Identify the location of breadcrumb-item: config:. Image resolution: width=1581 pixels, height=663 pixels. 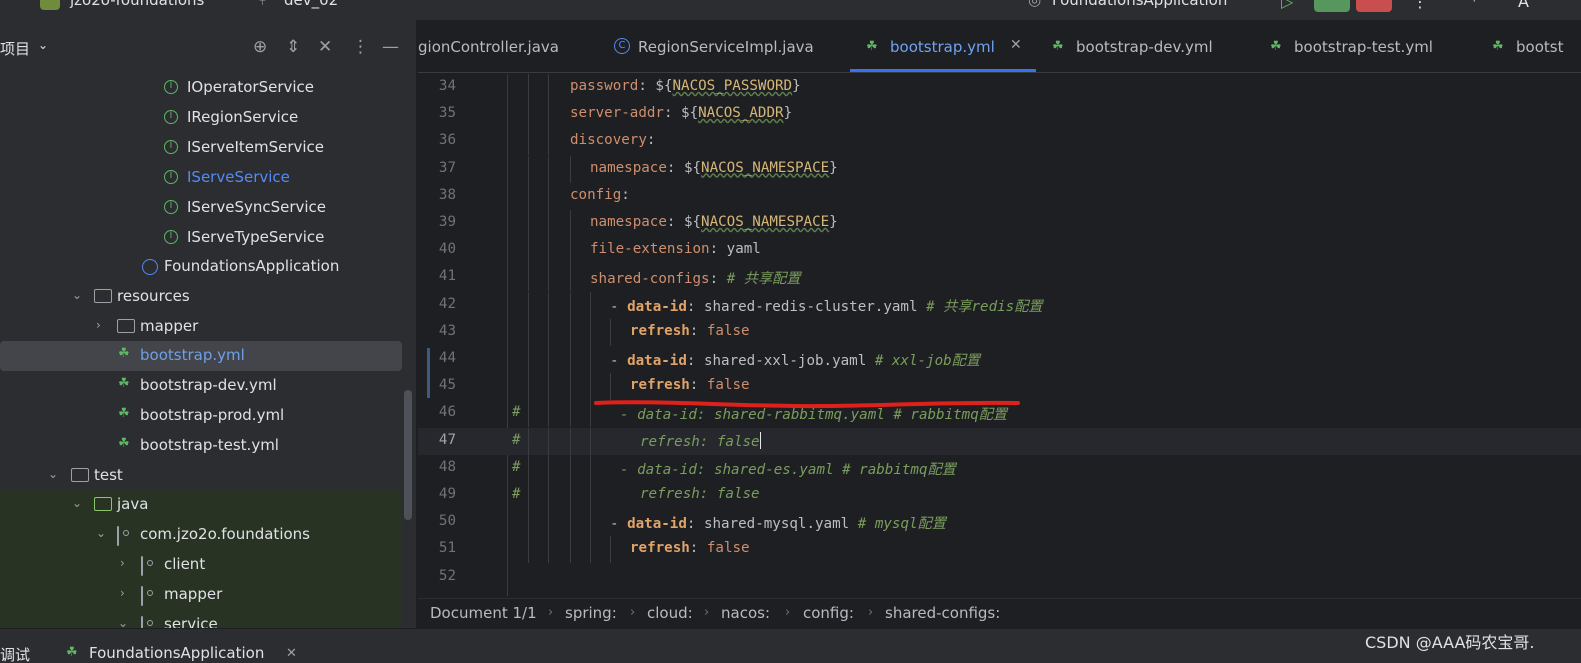
(828, 613).